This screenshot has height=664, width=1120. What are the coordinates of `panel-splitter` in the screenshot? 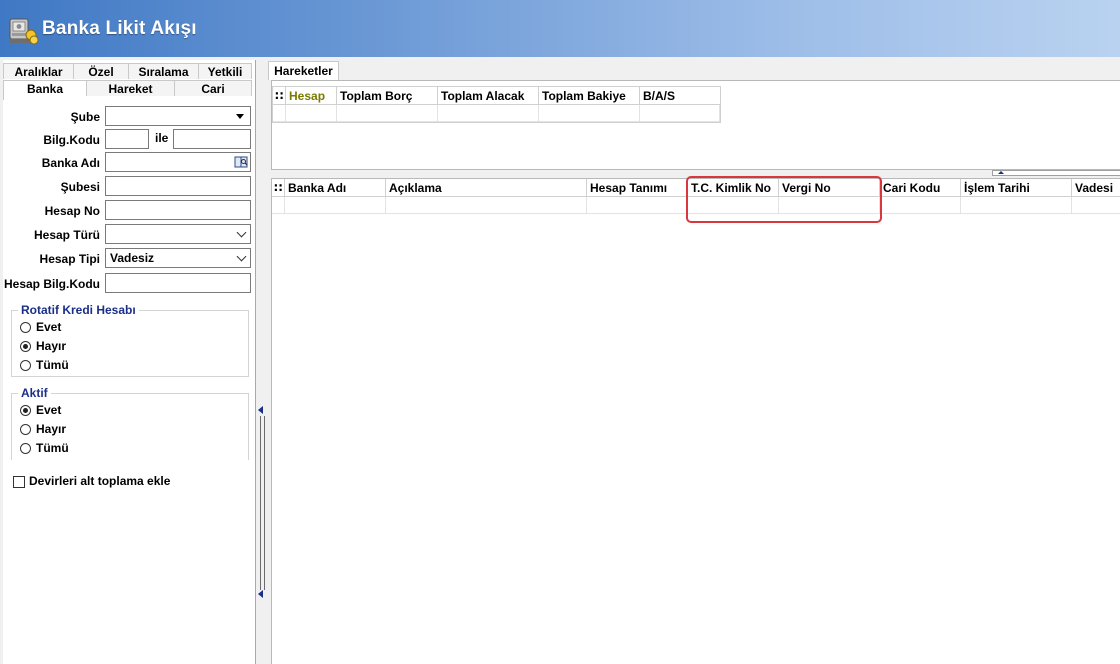 It's located at (261, 362).